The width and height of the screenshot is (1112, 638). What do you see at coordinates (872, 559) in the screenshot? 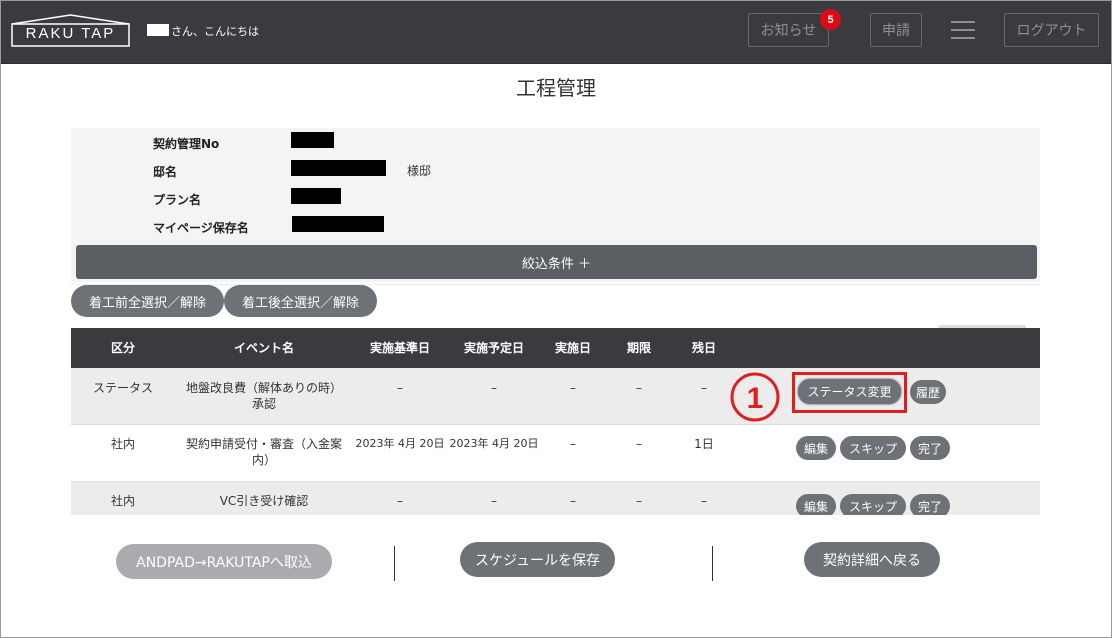
I see `back-to-contract-button: 契約詳細へ戻る` at bounding box center [872, 559].